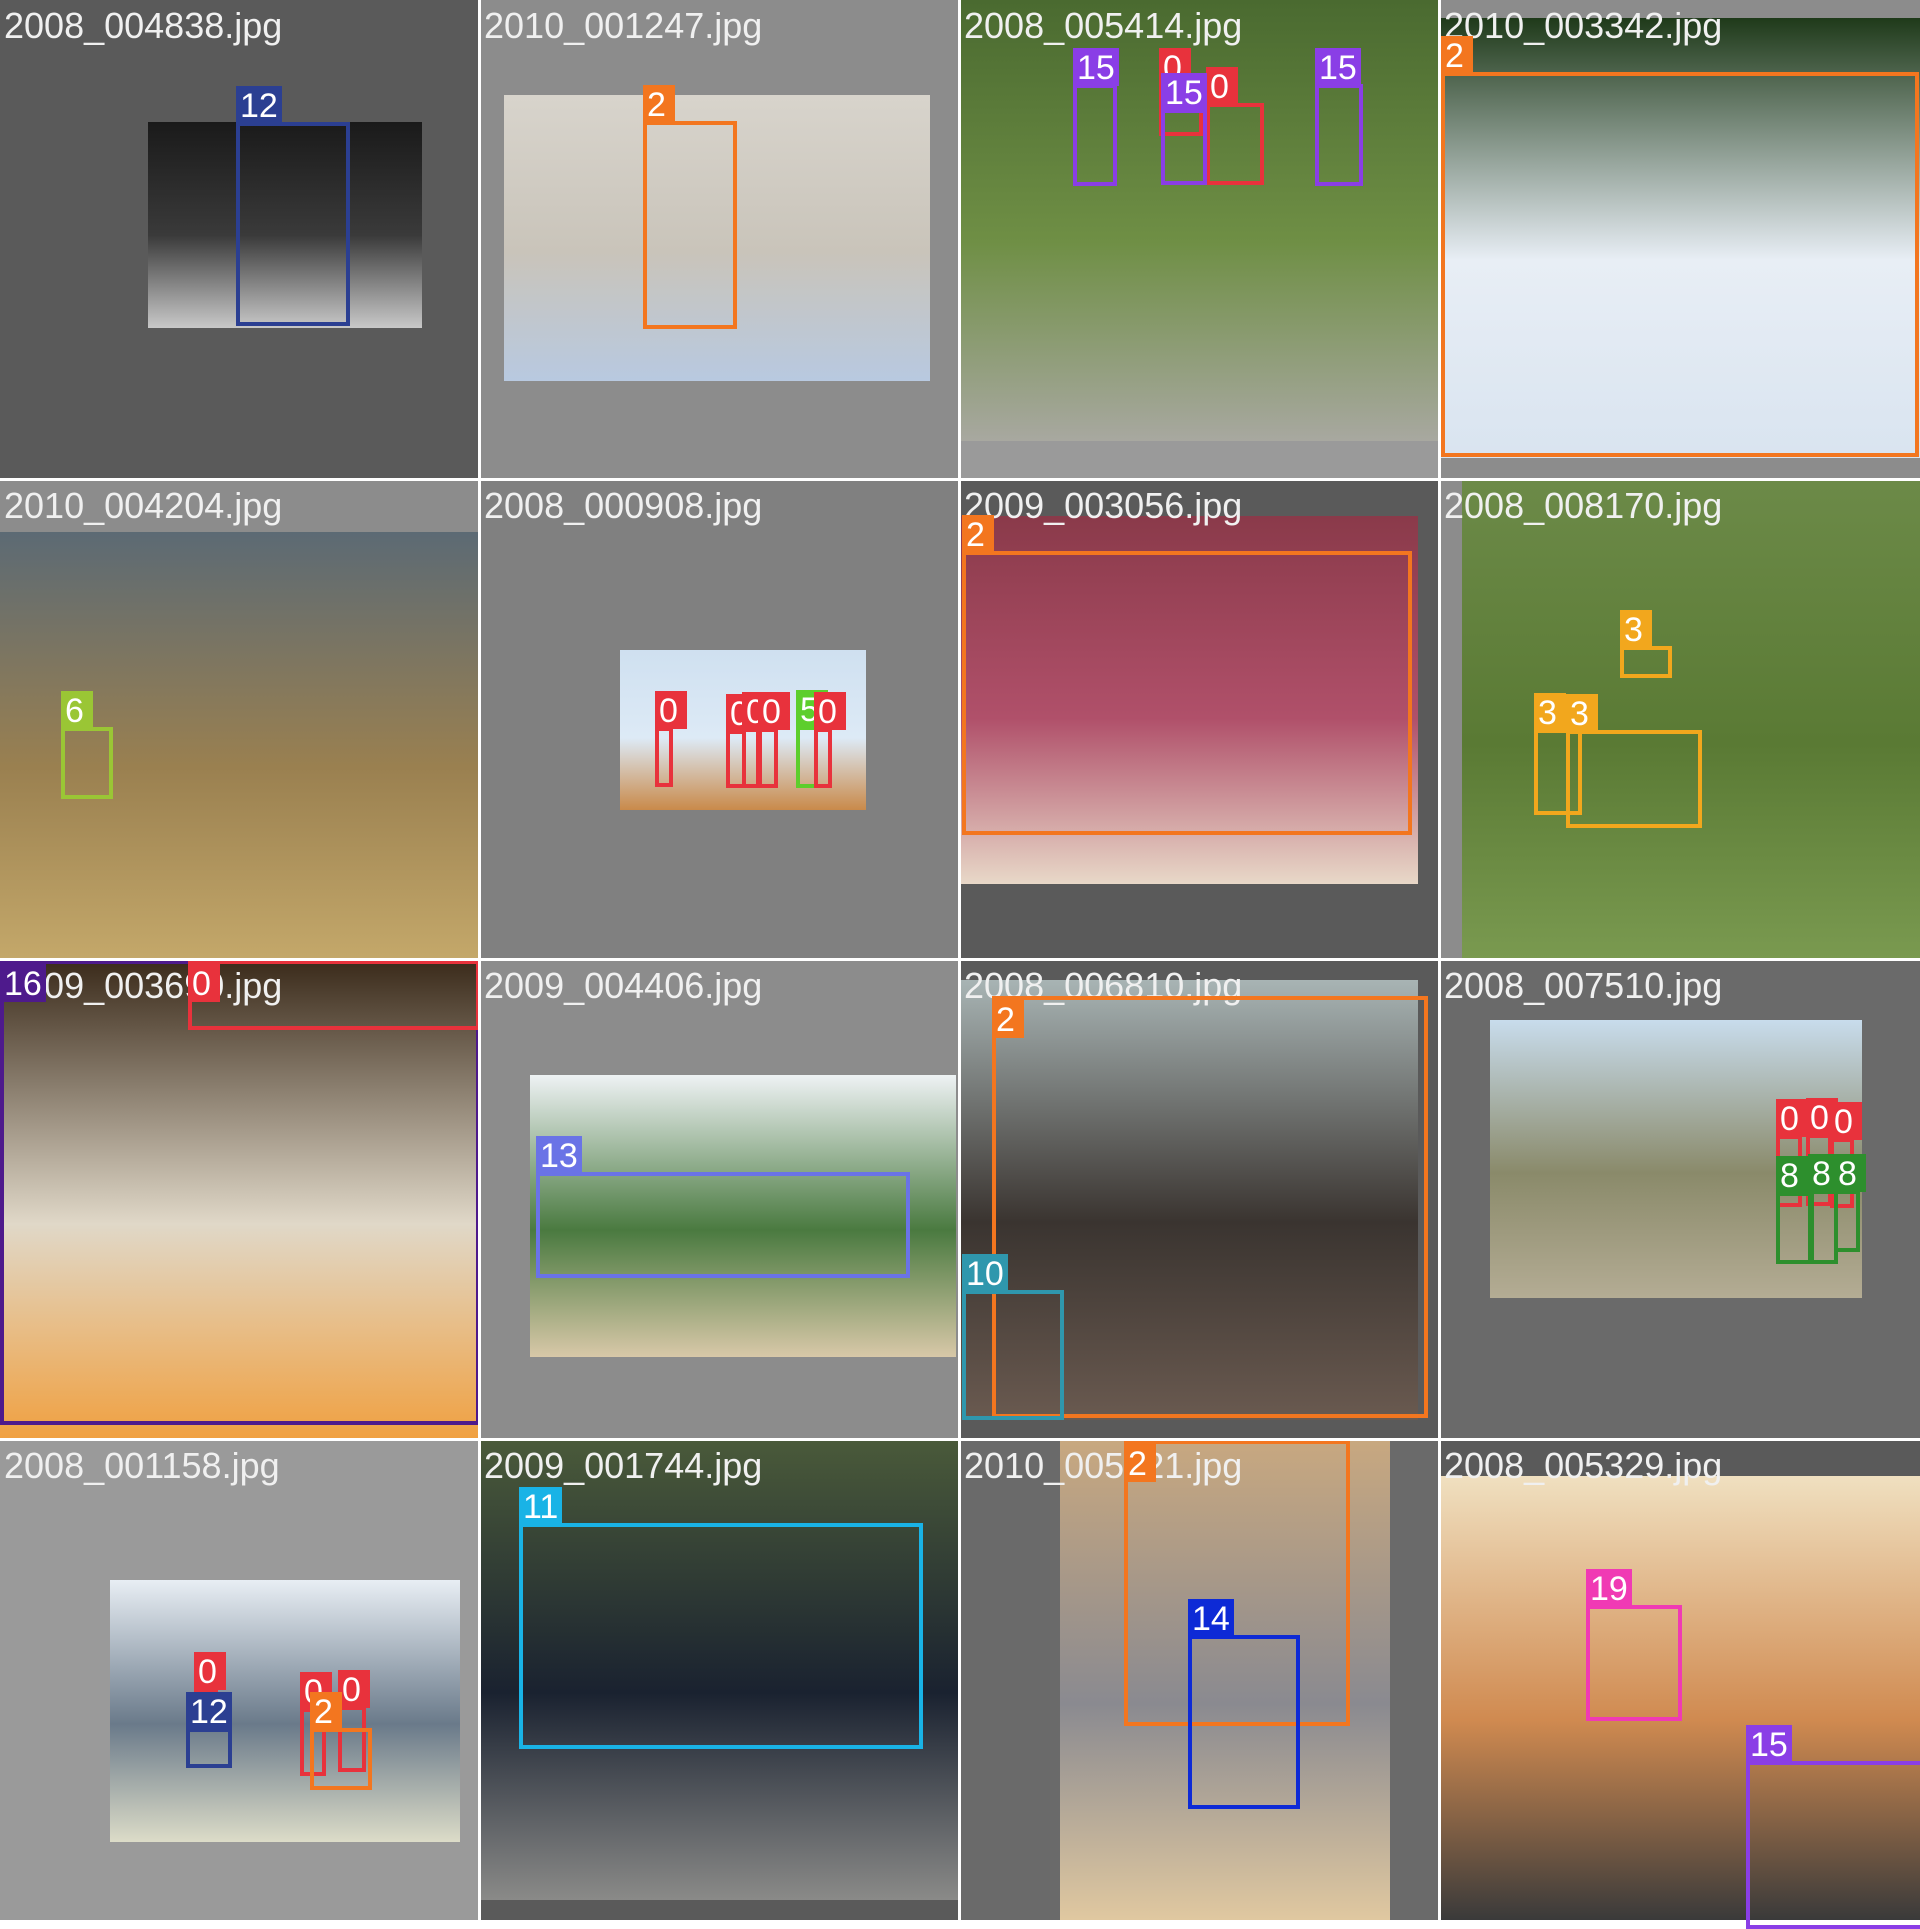 This screenshot has width=1920, height=1929. What do you see at coordinates (541, 1506) in the screenshot?
I see `class-label: 11` at bounding box center [541, 1506].